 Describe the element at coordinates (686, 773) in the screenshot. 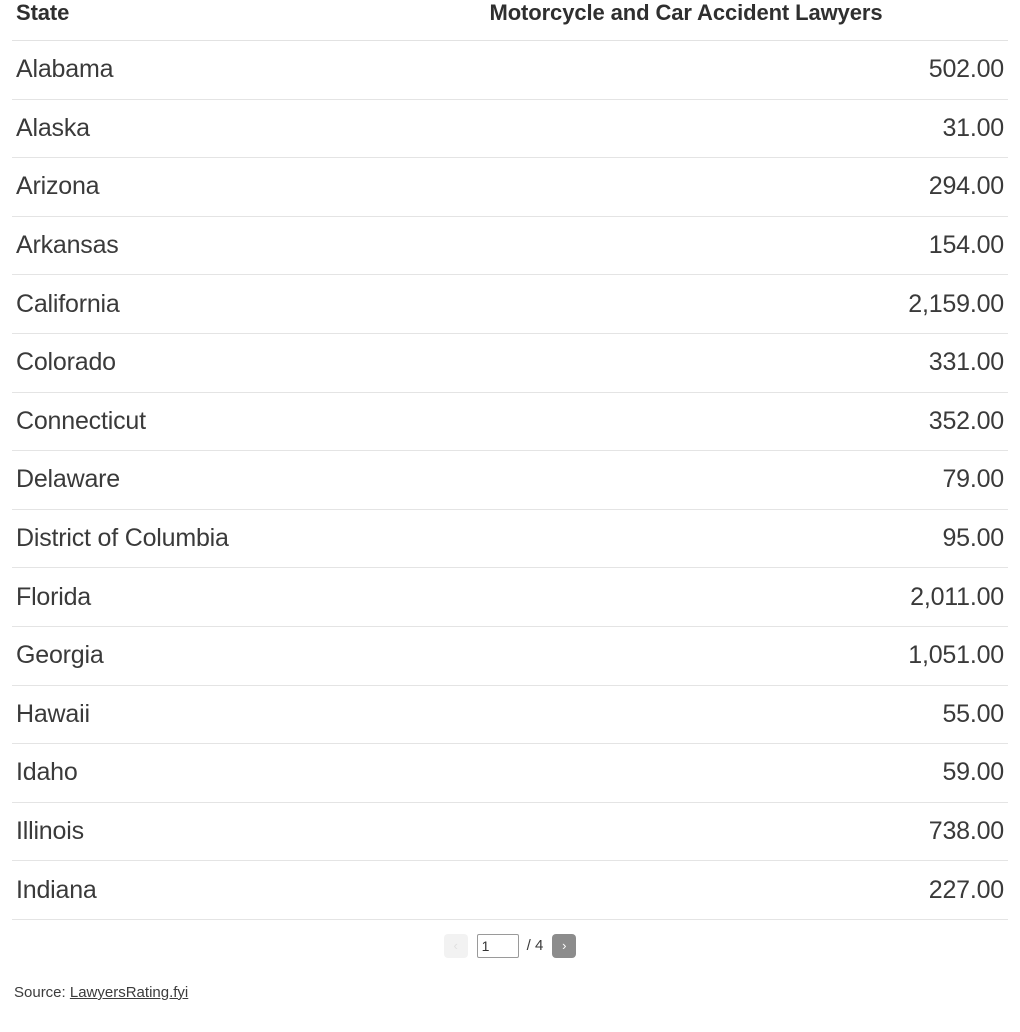

I see `cell-value: 59.00` at that location.